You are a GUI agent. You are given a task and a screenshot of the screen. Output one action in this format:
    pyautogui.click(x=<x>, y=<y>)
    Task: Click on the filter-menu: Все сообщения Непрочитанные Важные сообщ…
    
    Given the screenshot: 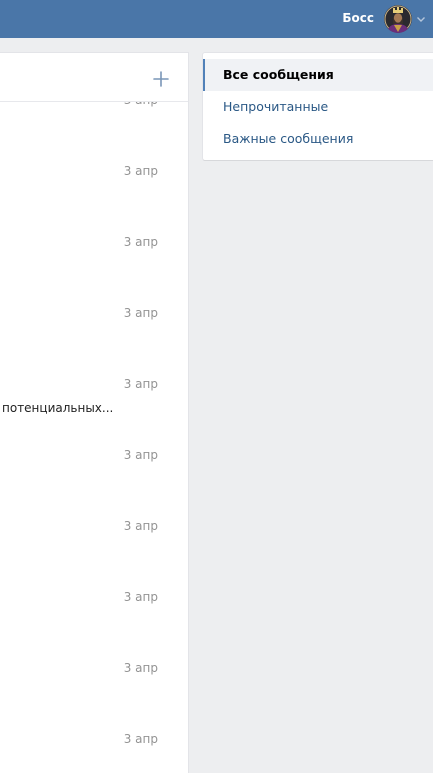 What is the action you would take?
    pyautogui.click(x=318, y=106)
    